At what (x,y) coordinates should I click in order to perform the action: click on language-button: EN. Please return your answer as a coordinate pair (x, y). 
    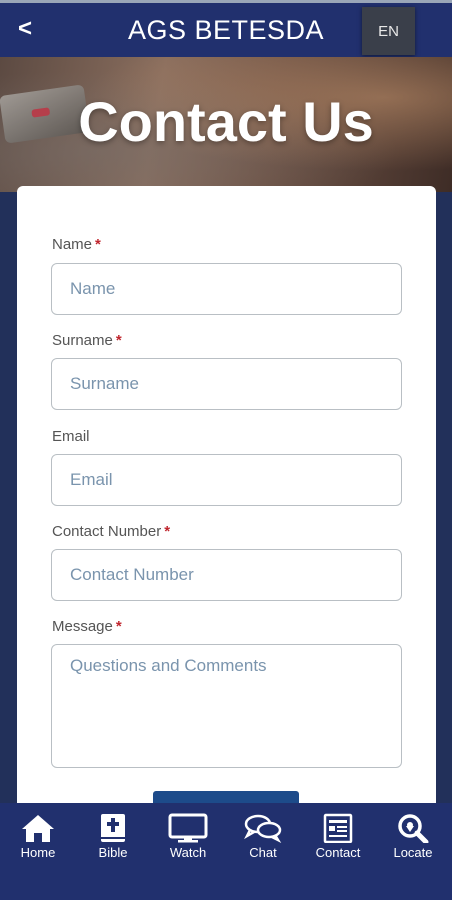
    Looking at the image, I should click on (388, 31).